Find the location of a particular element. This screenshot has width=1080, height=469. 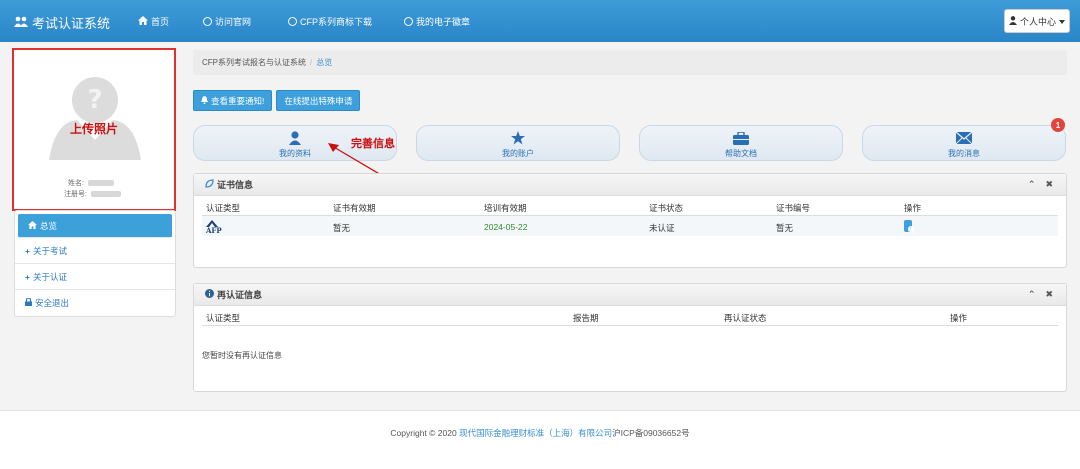

action-buttons: 查看重要通知! 在线提出特殊申请 is located at coordinates (277, 100).